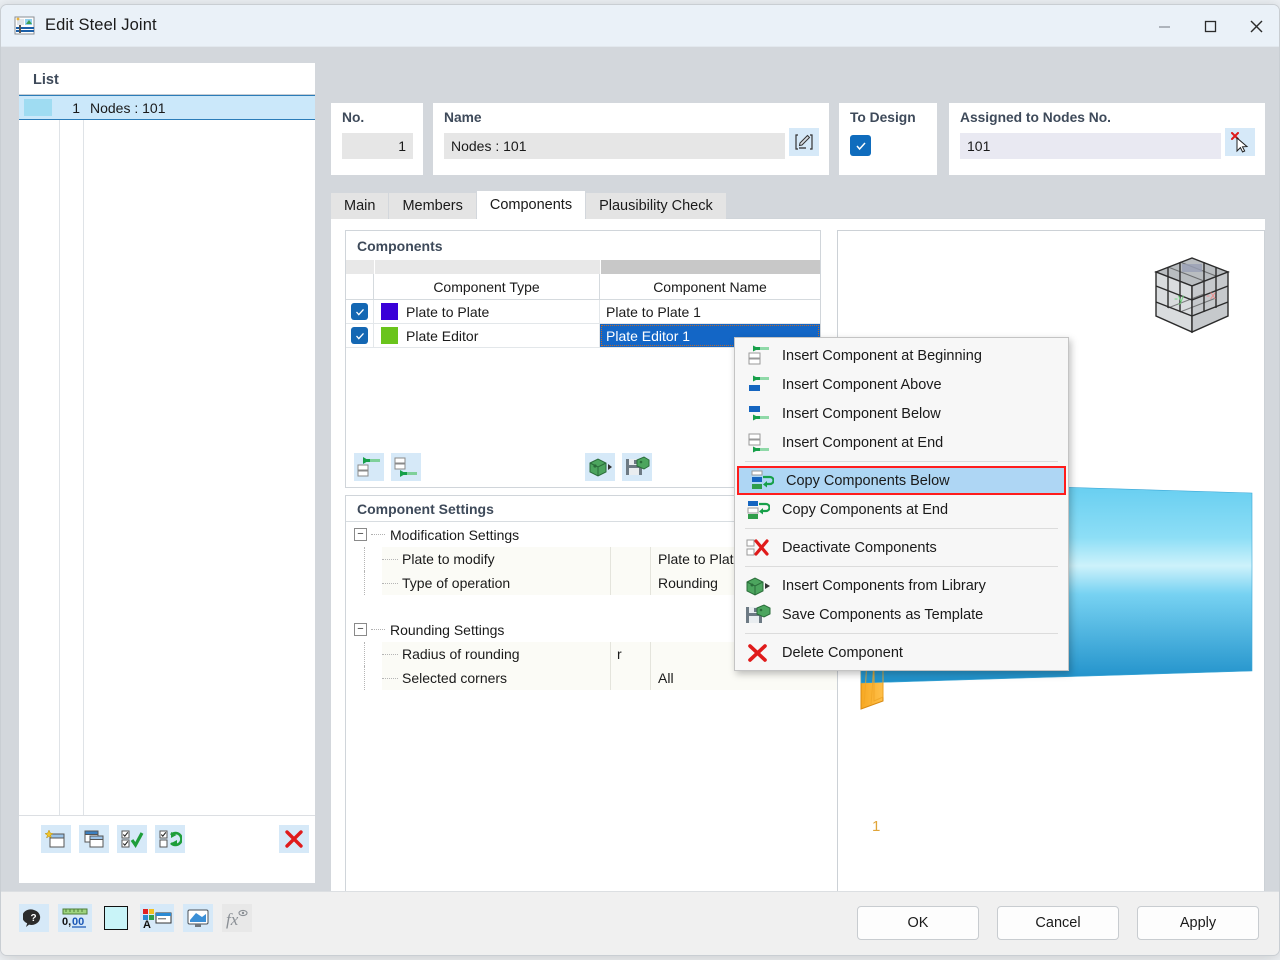 This screenshot has width=1280, height=960. What do you see at coordinates (463, 117) in the screenshot?
I see `name-label: Name` at bounding box center [463, 117].